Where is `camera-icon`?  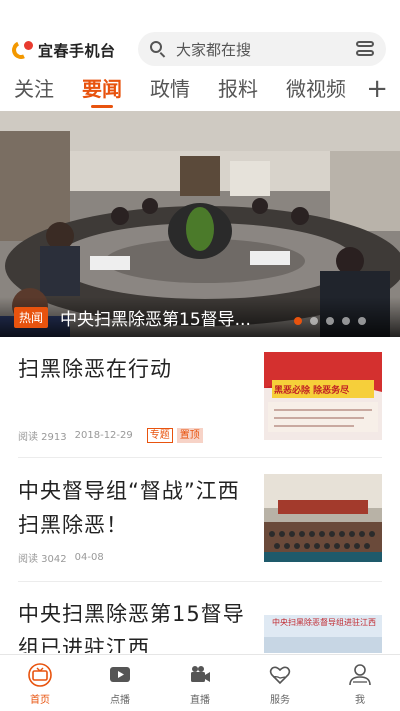
camera-icon is located at coordinates (200, 675).